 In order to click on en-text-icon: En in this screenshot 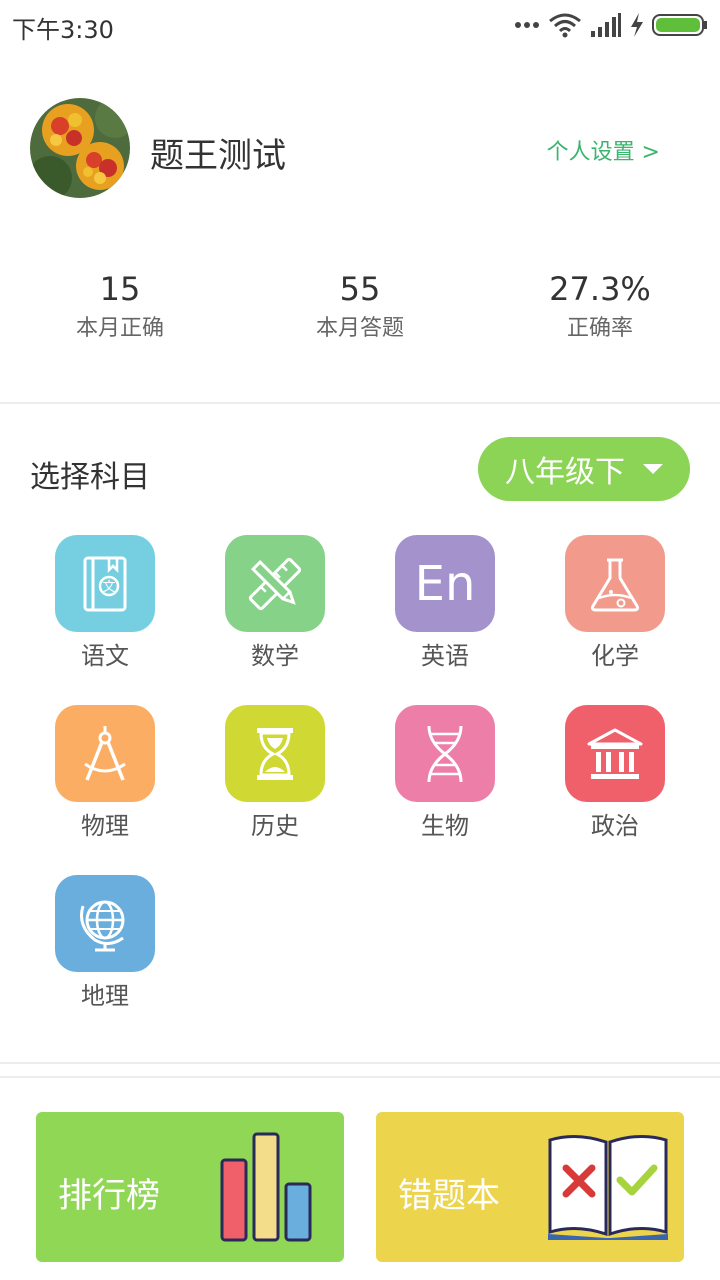, I will do `click(445, 583)`.